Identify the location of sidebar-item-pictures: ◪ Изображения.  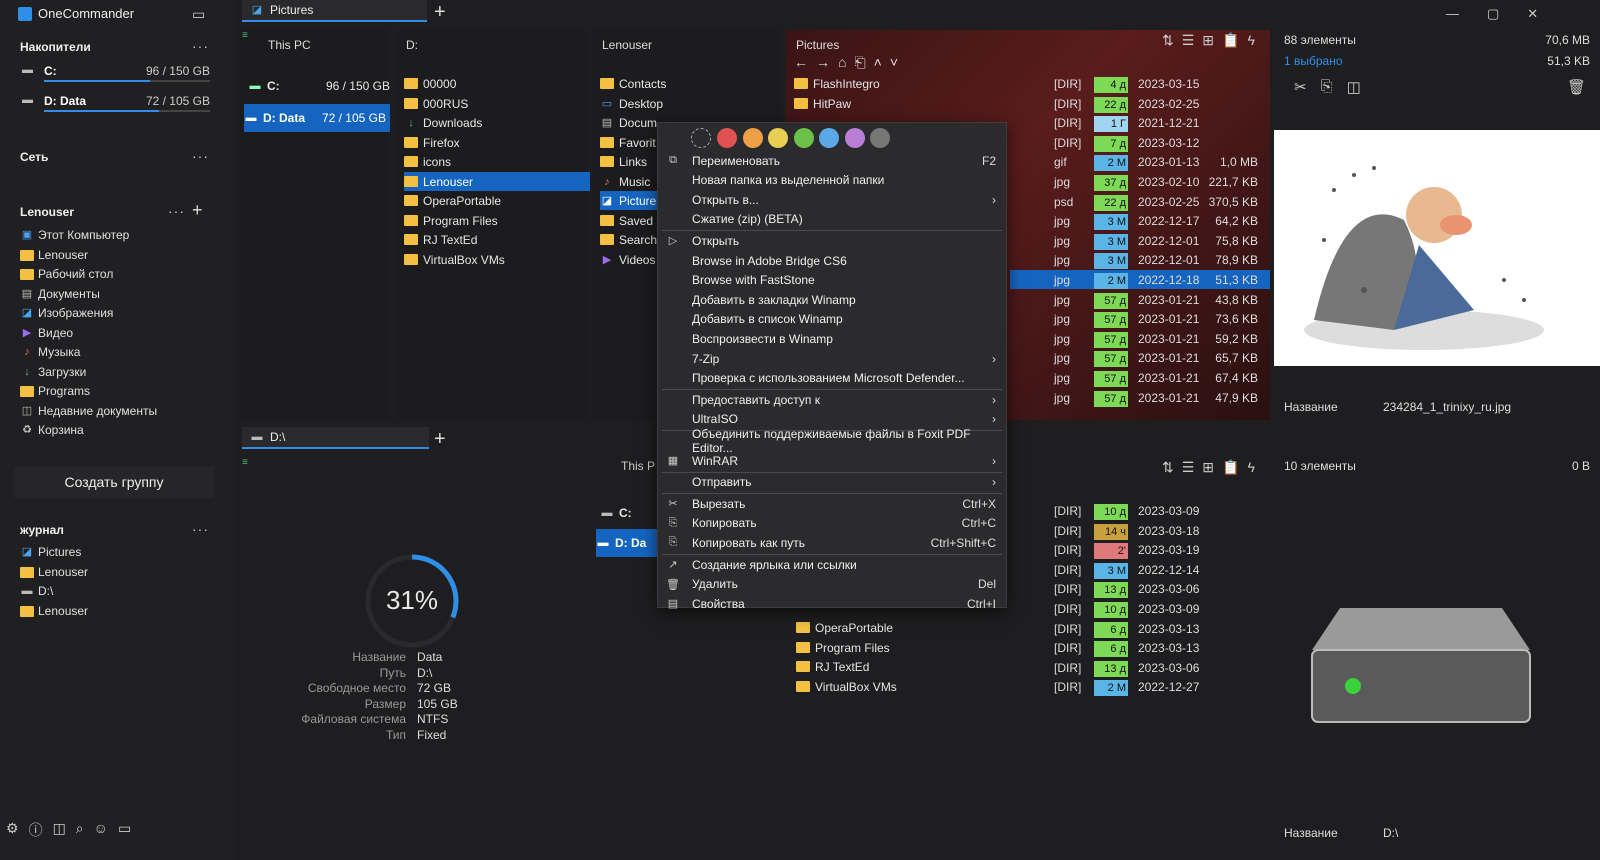
(67, 313).